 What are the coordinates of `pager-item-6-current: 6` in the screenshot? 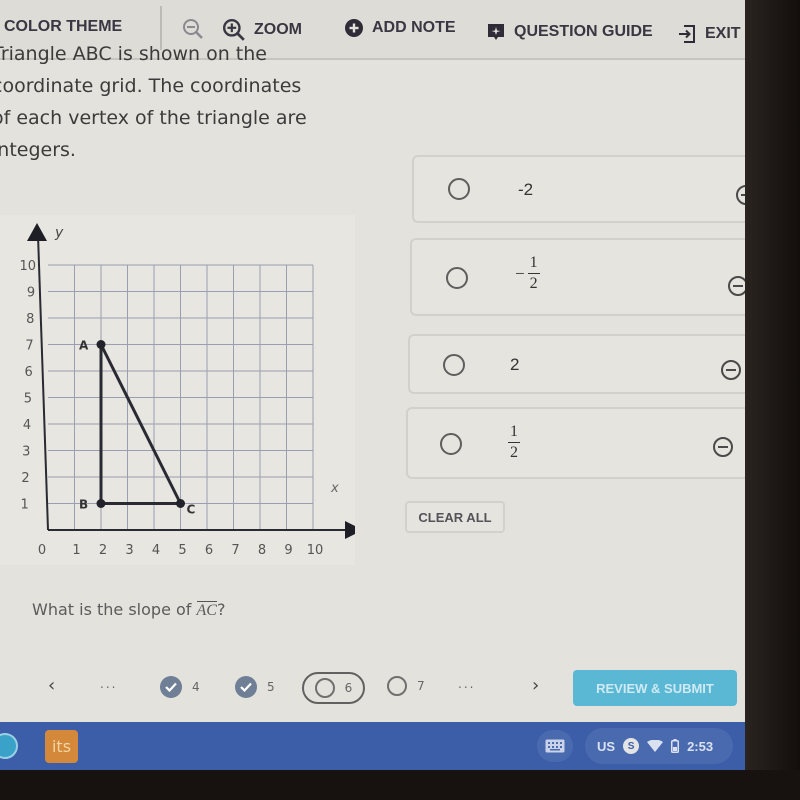 It's located at (333, 688).